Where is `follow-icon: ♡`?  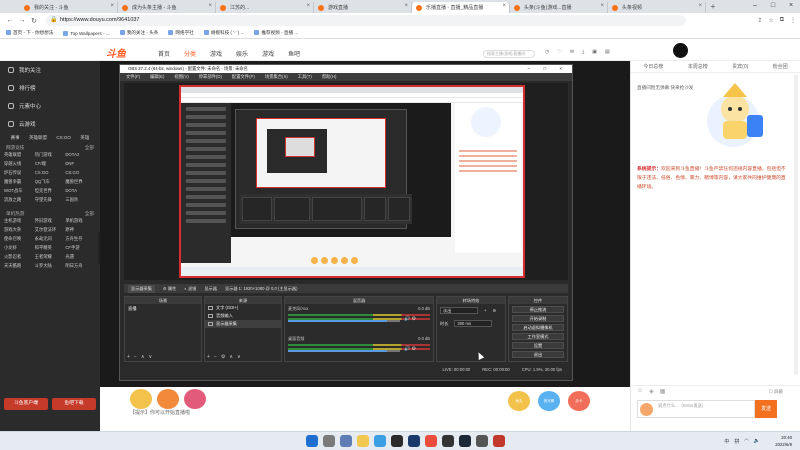
follow-icon: ♡ is located at coordinates (559, 52).